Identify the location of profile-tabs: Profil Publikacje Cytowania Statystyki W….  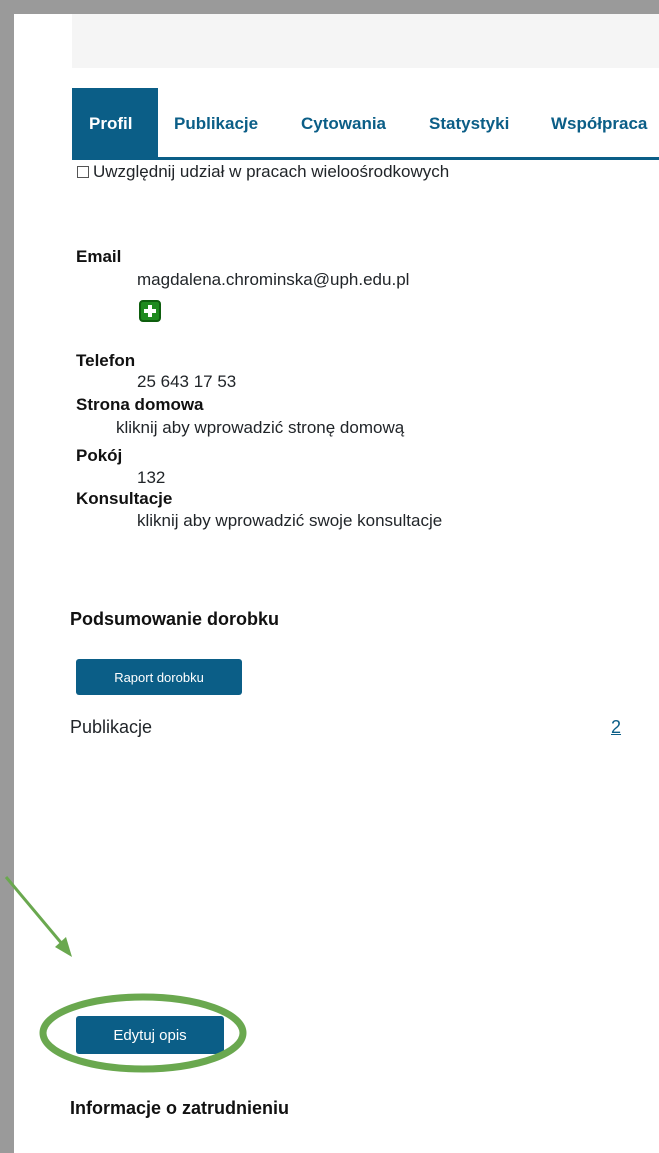
(365, 124).